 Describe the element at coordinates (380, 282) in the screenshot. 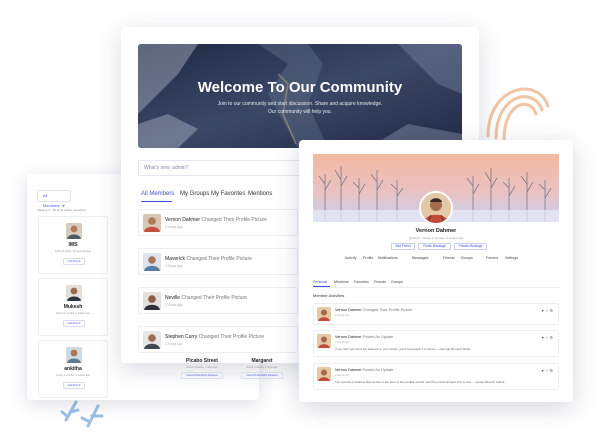

I see `subtab-friends: Friends` at that location.